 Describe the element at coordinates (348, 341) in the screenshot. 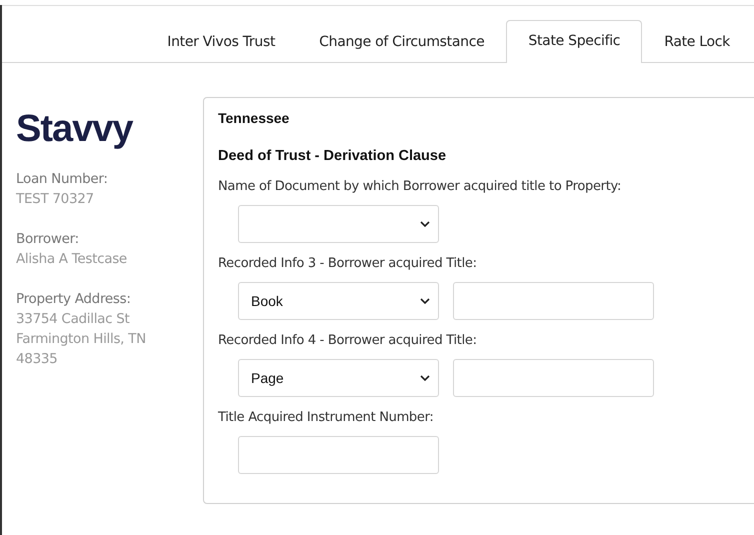

I see `field-label: Recorded Info 4 - Borrower acquired Title:` at that location.